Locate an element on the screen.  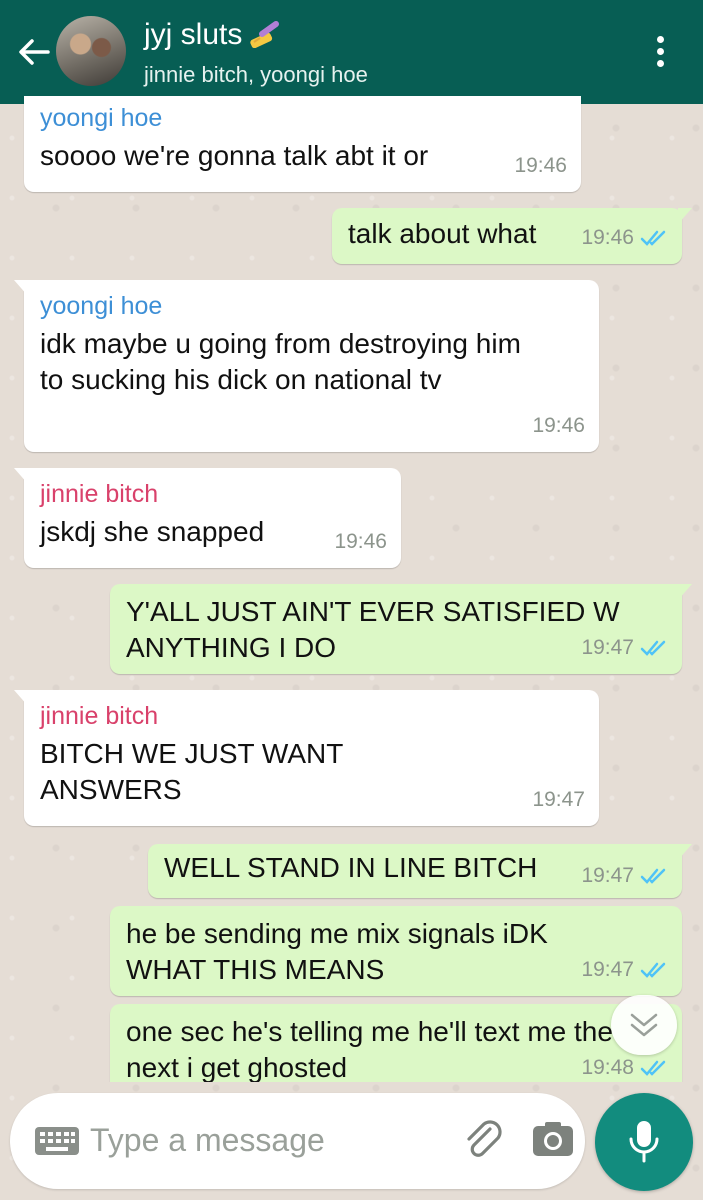
keyboard-icon is located at coordinates (57, 1141).